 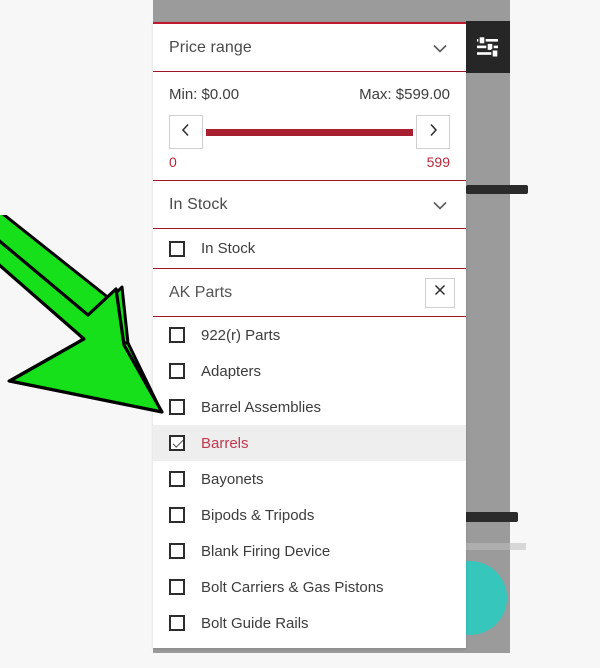 What do you see at coordinates (228, 248) in the screenshot?
I see `in-stock-option-label: In Stock` at bounding box center [228, 248].